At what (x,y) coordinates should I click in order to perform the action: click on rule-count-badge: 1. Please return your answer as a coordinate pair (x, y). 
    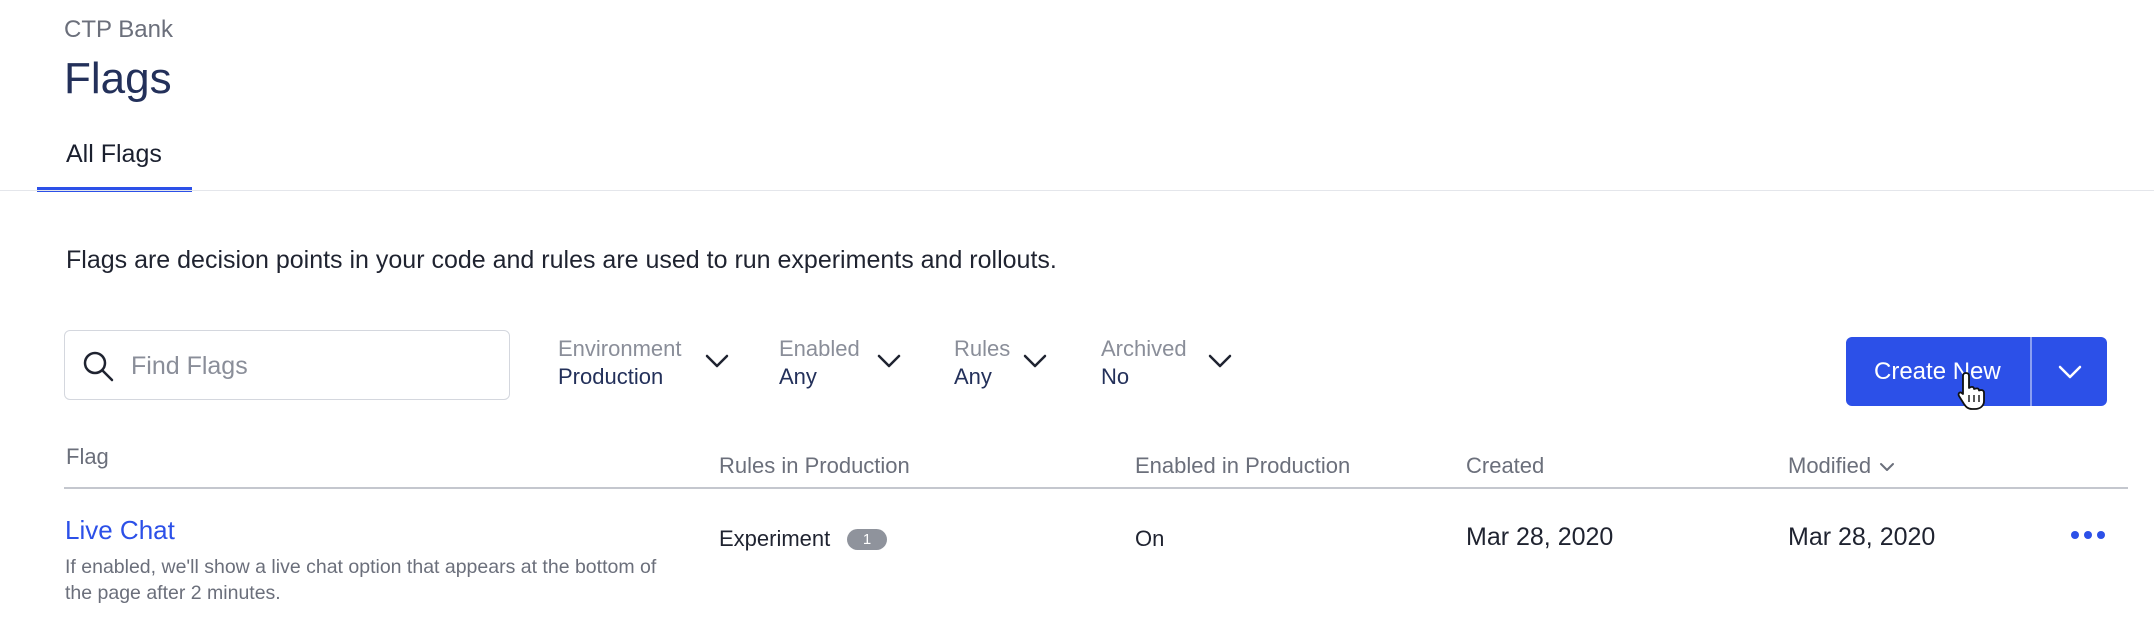
    Looking at the image, I should click on (867, 539).